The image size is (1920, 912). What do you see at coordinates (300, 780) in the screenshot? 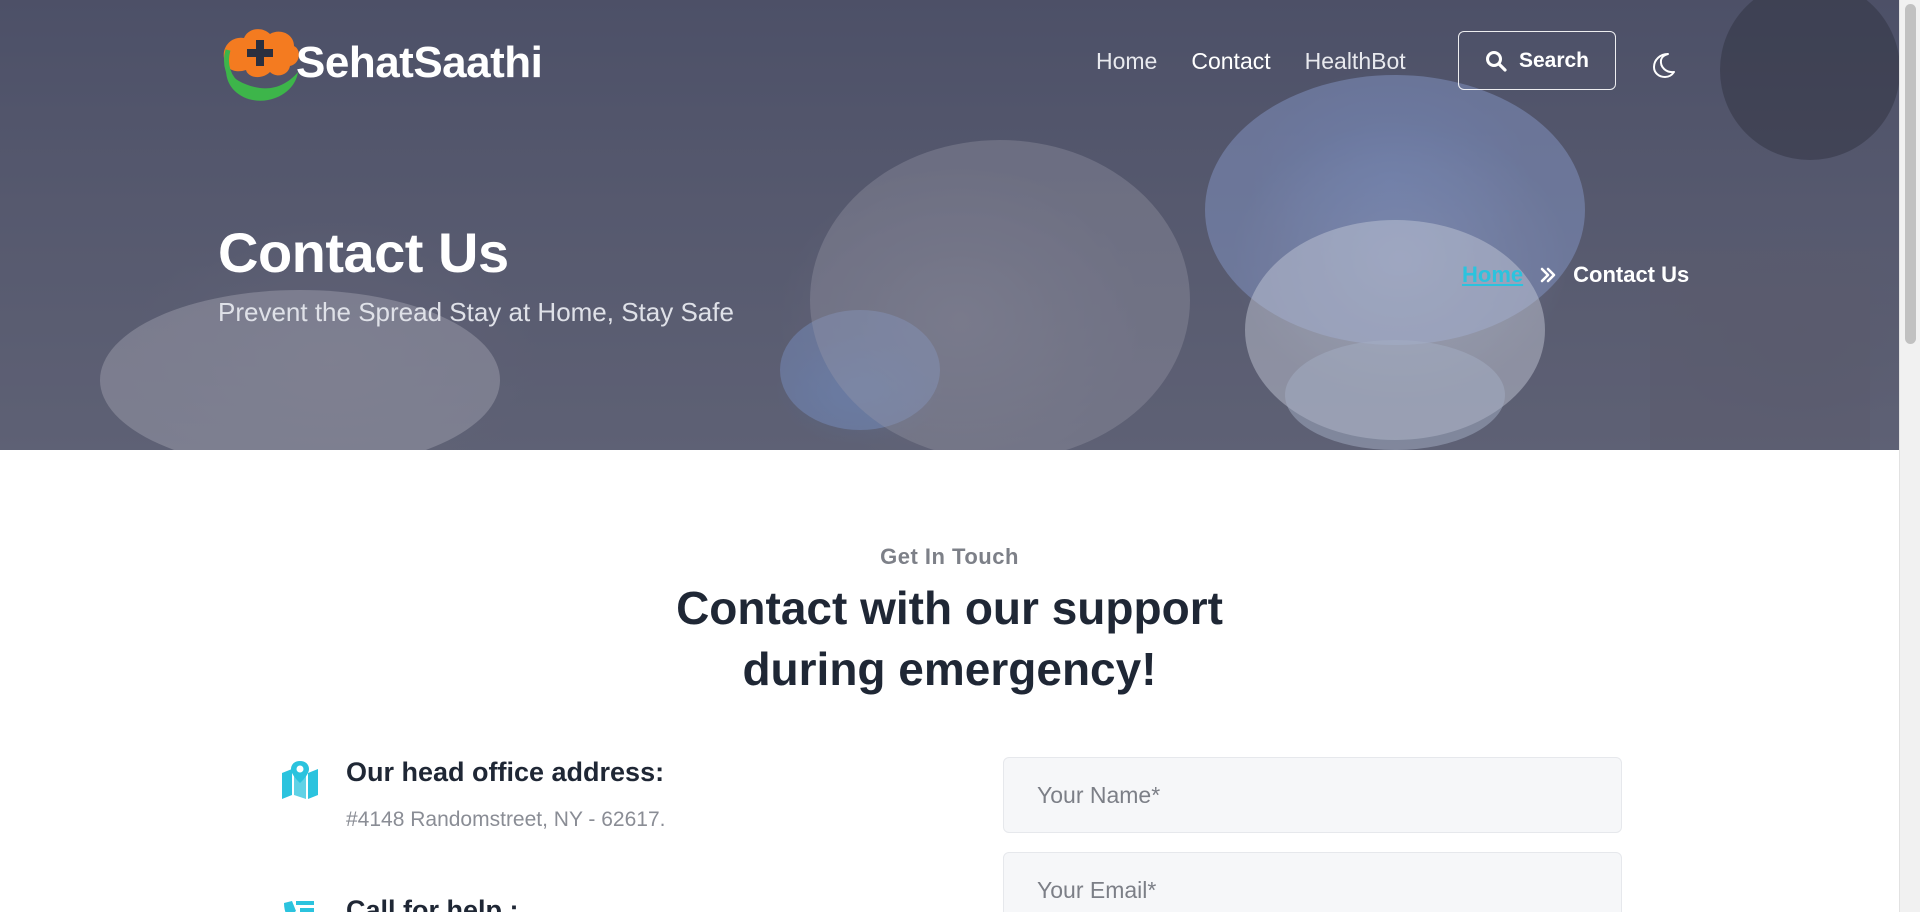
I see `map-pin-icon` at bounding box center [300, 780].